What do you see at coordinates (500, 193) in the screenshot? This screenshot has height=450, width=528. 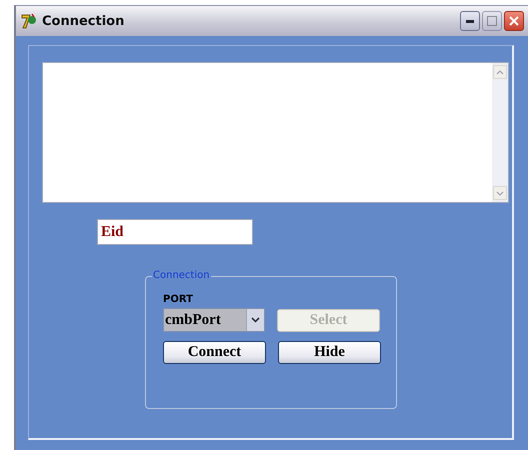 I see `scroll-down-icon` at bounding box center [500, 193].